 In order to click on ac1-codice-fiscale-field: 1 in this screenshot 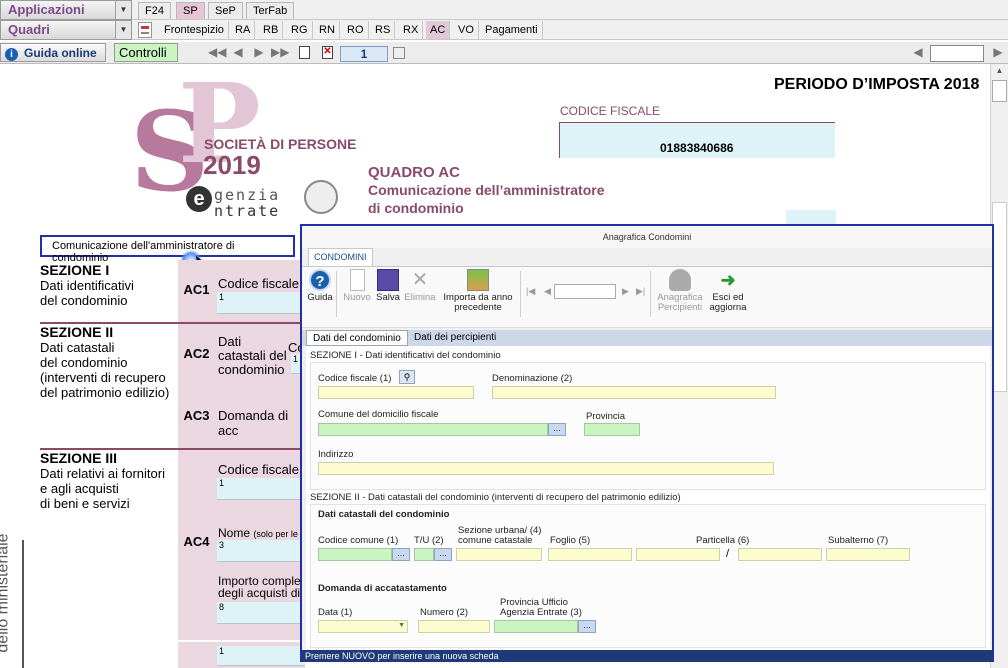, I will do `click(261, 303)`.